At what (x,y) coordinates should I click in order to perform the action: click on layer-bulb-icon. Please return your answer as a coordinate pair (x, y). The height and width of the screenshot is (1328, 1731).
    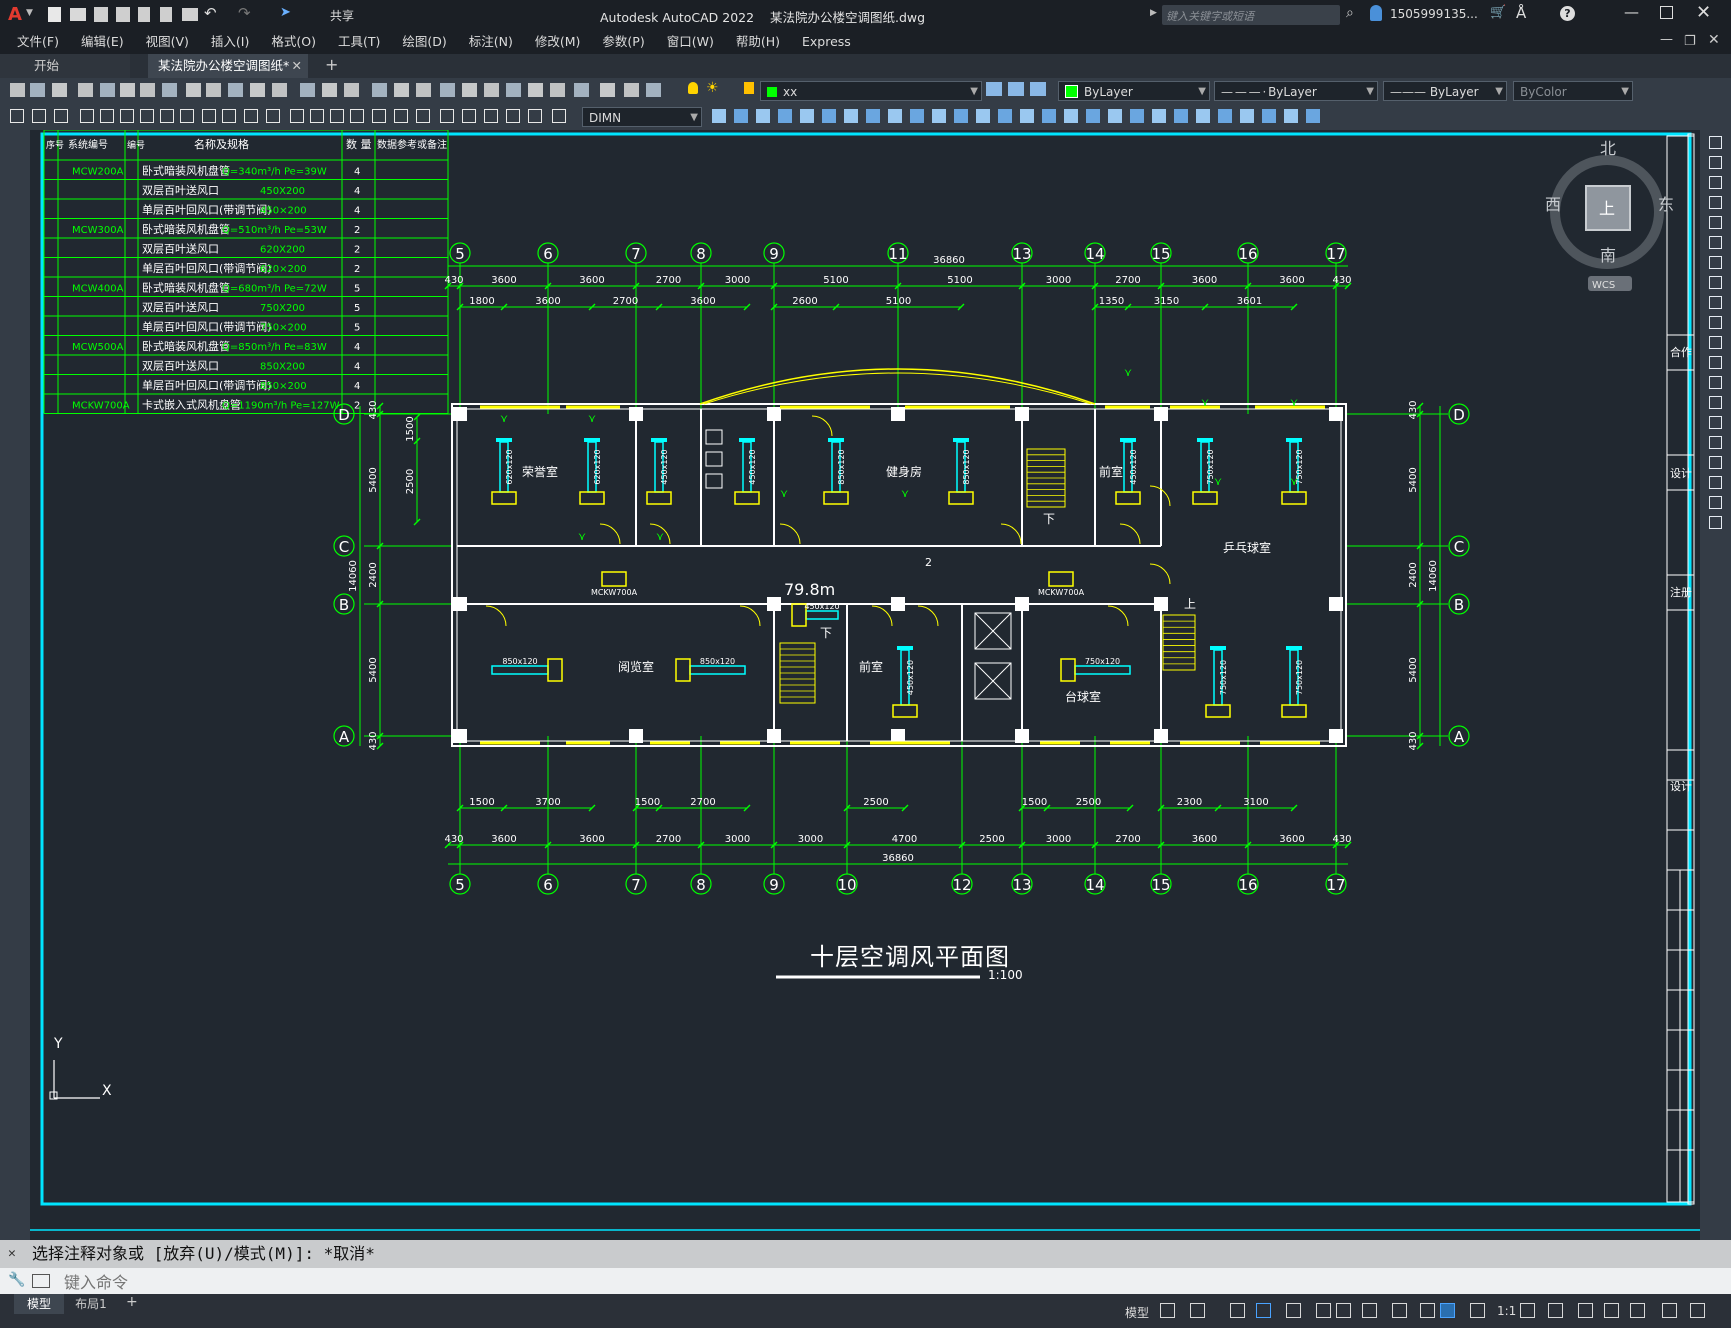
    Looking at the image, I should click on (693, 88).